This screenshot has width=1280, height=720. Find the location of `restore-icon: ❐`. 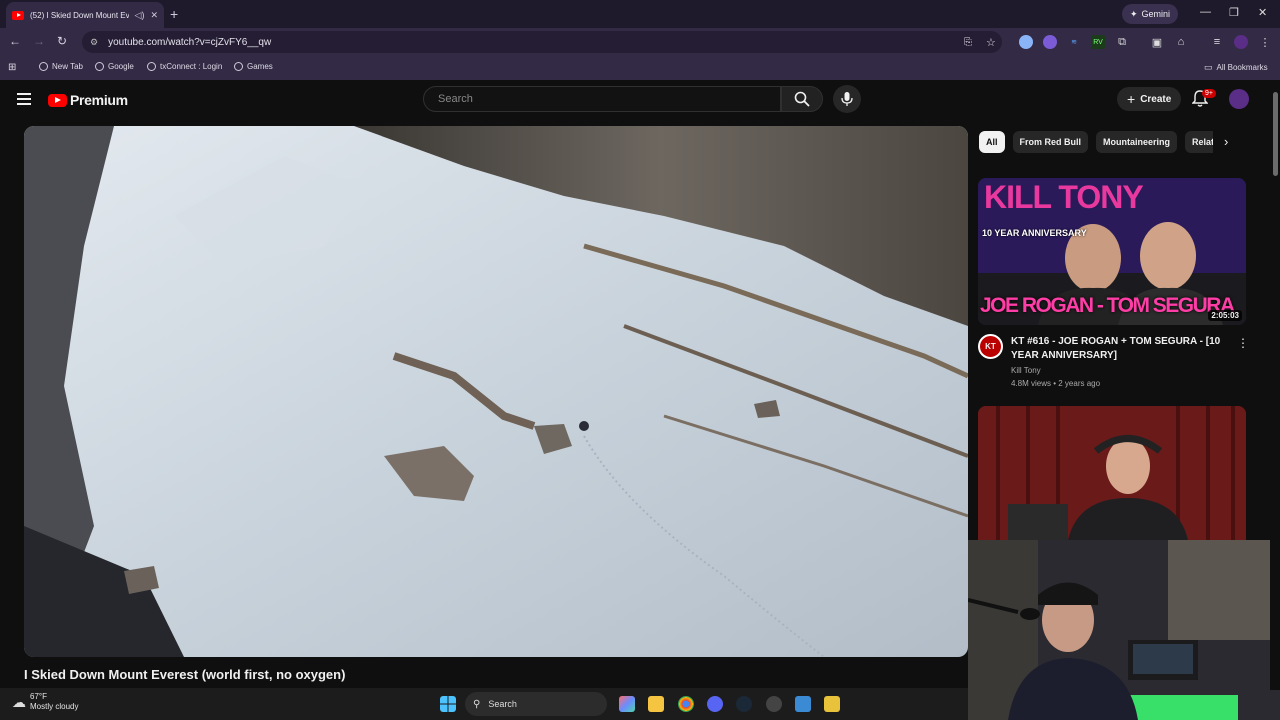

restore-icon: ❐ is located at coordinates (1234, 12).